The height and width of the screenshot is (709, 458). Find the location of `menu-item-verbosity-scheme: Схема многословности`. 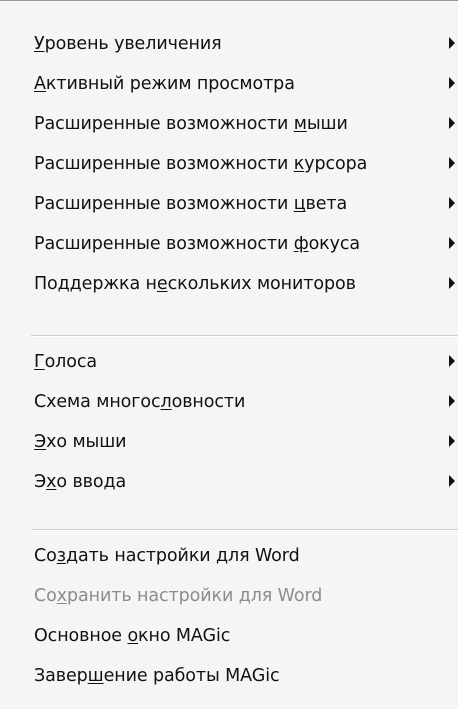

menu-item-verbosity-scheme: Схема многословности is located at coordinates (229, 402).